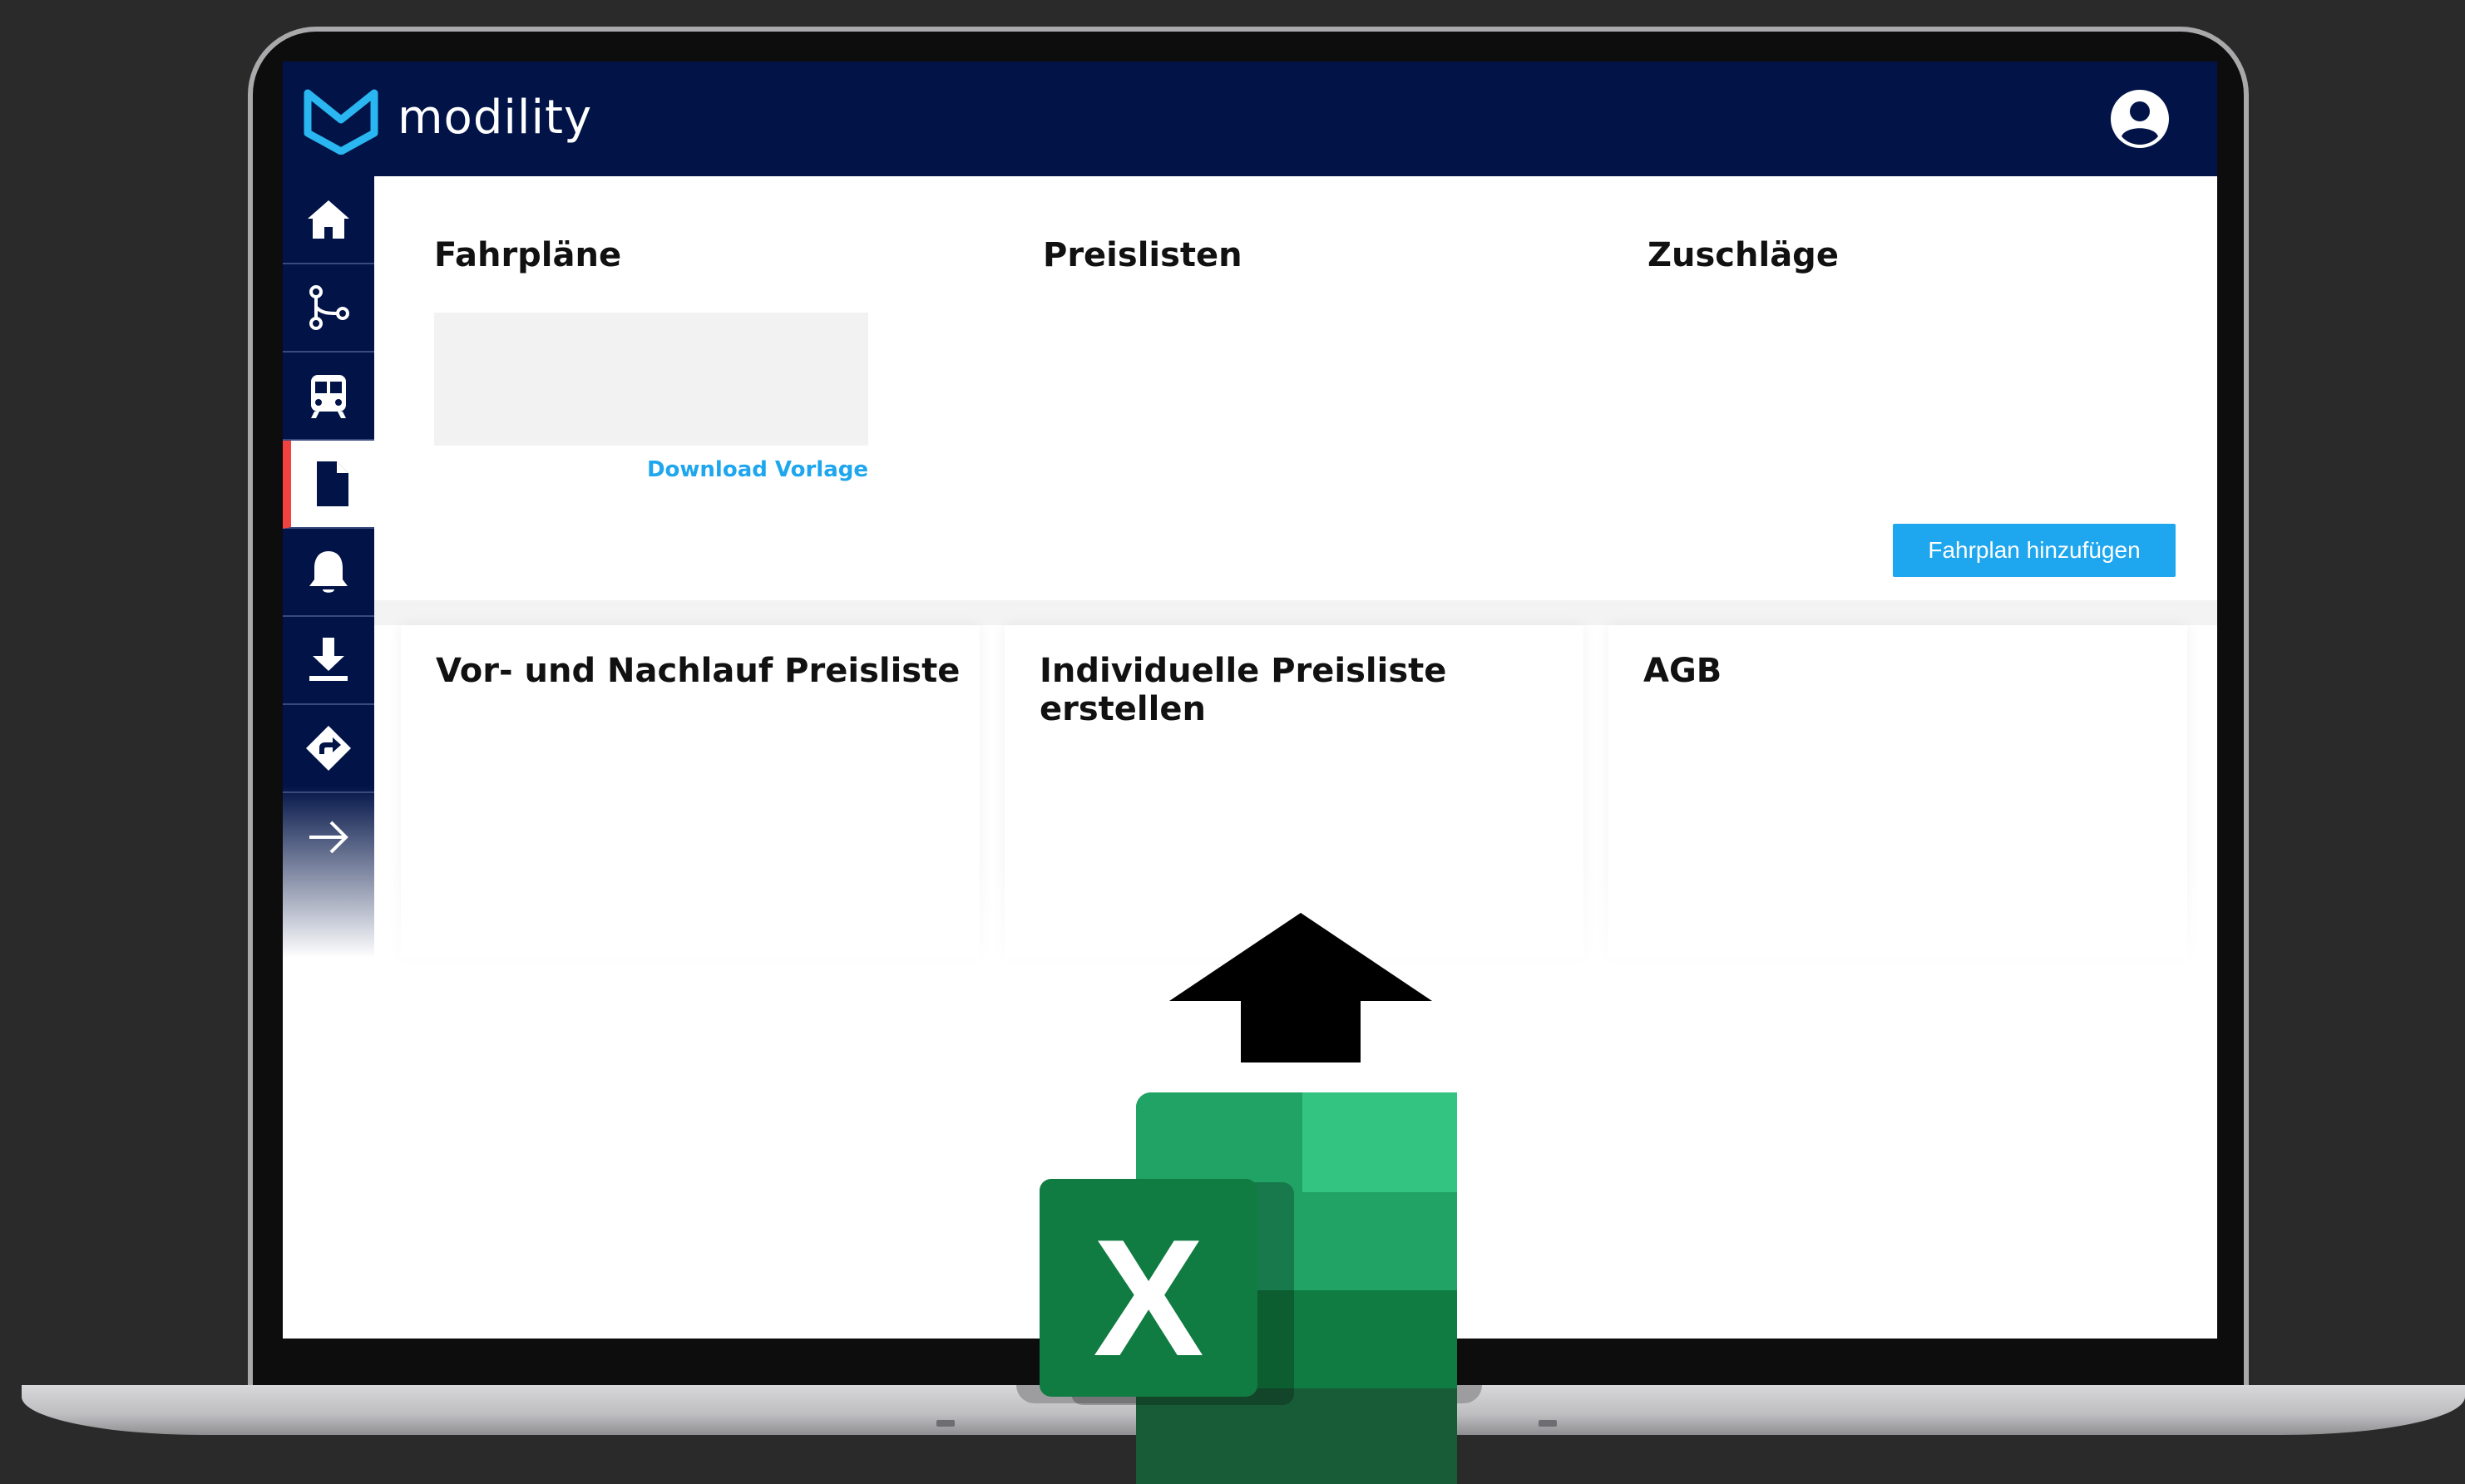  I want to click on home-icon, so click(329, 219).